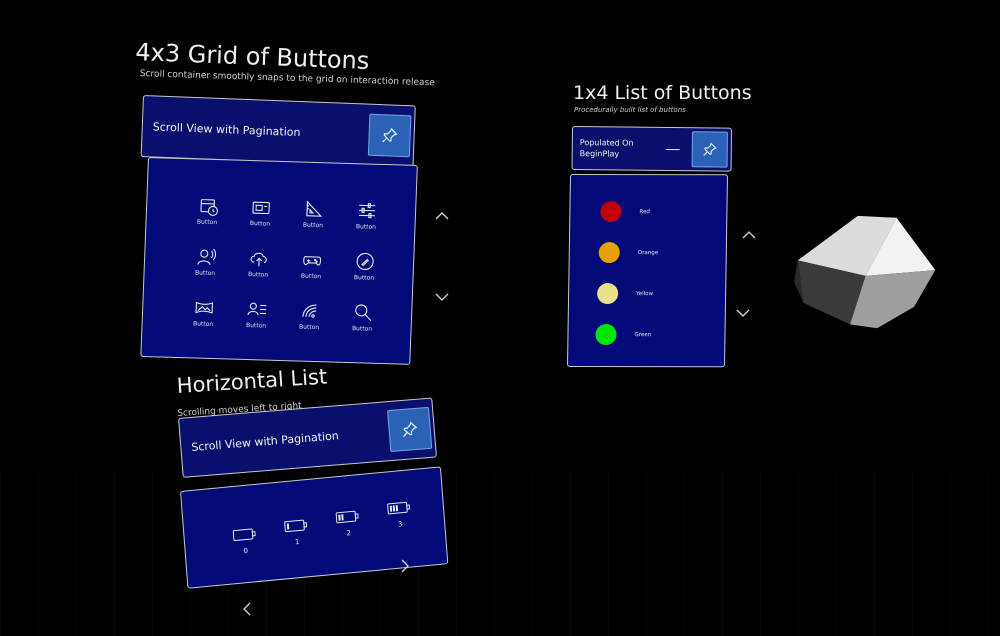 Image resolution: width=1000 pixels, height=636 pixels. What do you see at coordinates (628, 253) in the screenshot?
I see `color-button-orange: Orange` at bounding box center [628, 253].